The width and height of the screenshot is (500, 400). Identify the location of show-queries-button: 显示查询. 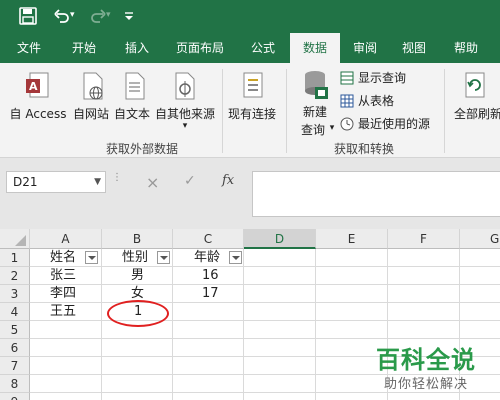
(395, 78).